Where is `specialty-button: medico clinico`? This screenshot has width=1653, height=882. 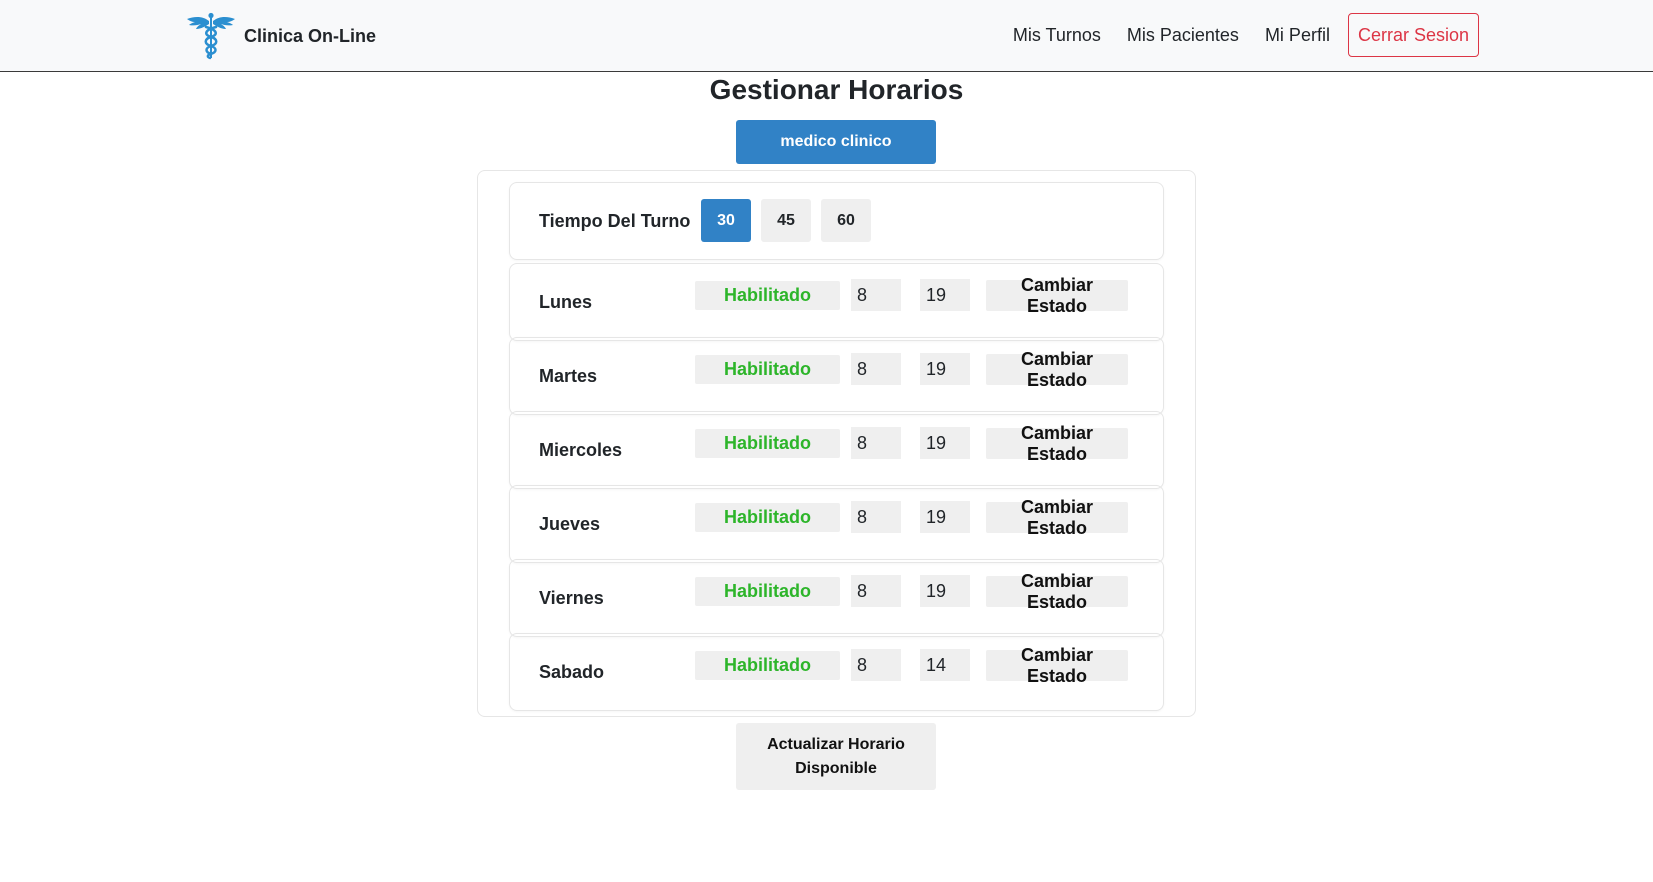 specialty-button: medico clinico is located at coordinates (836, 142).